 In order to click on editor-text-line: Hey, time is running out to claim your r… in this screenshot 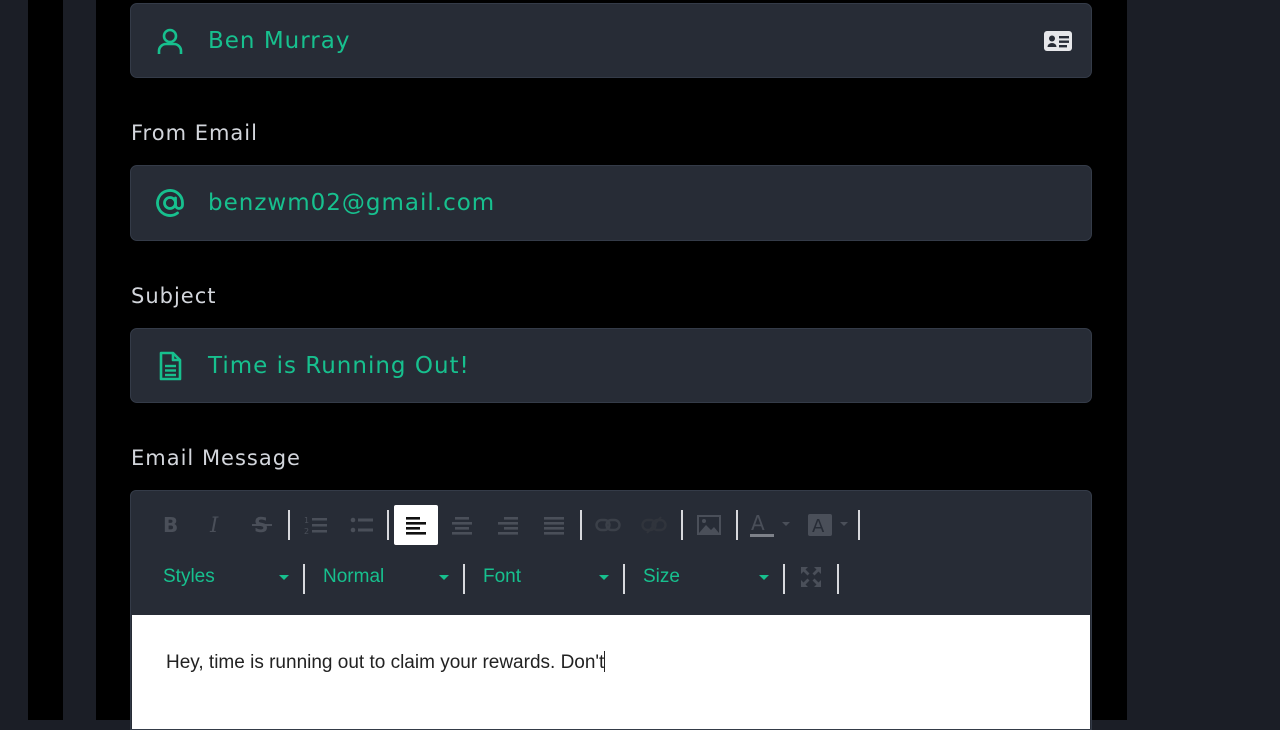, I will do `click(386, 662)`.